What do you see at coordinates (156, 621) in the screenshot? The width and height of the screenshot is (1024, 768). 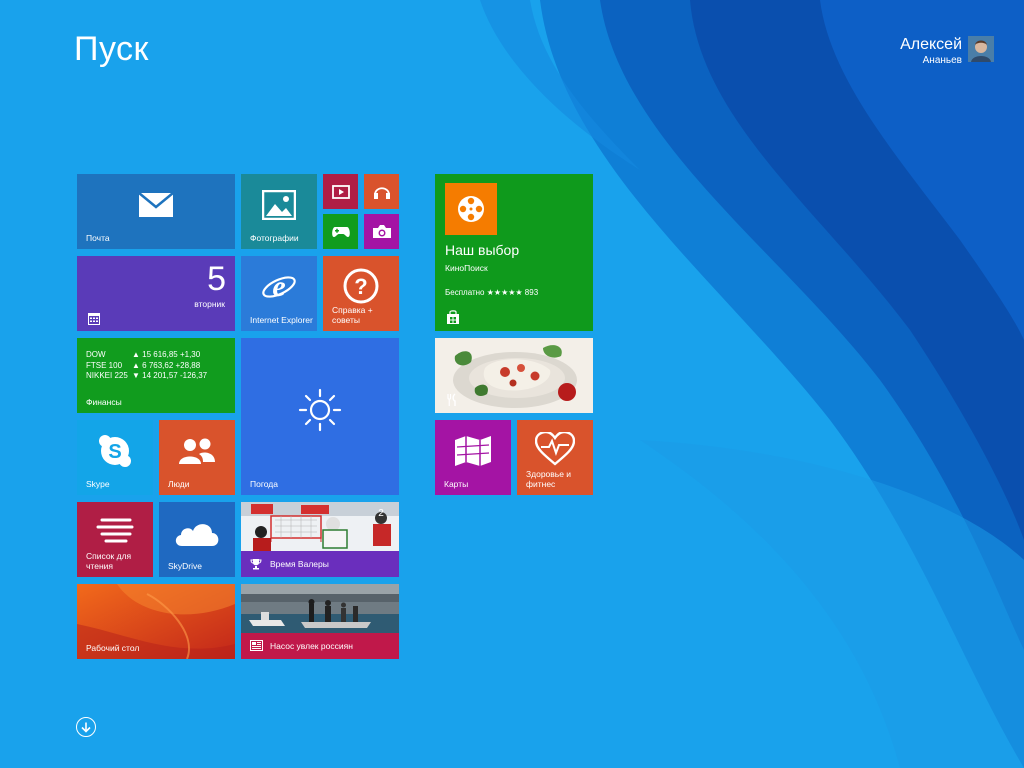 I see `tile-desktop: Рабочий стол` at bounding box center [156, 621].